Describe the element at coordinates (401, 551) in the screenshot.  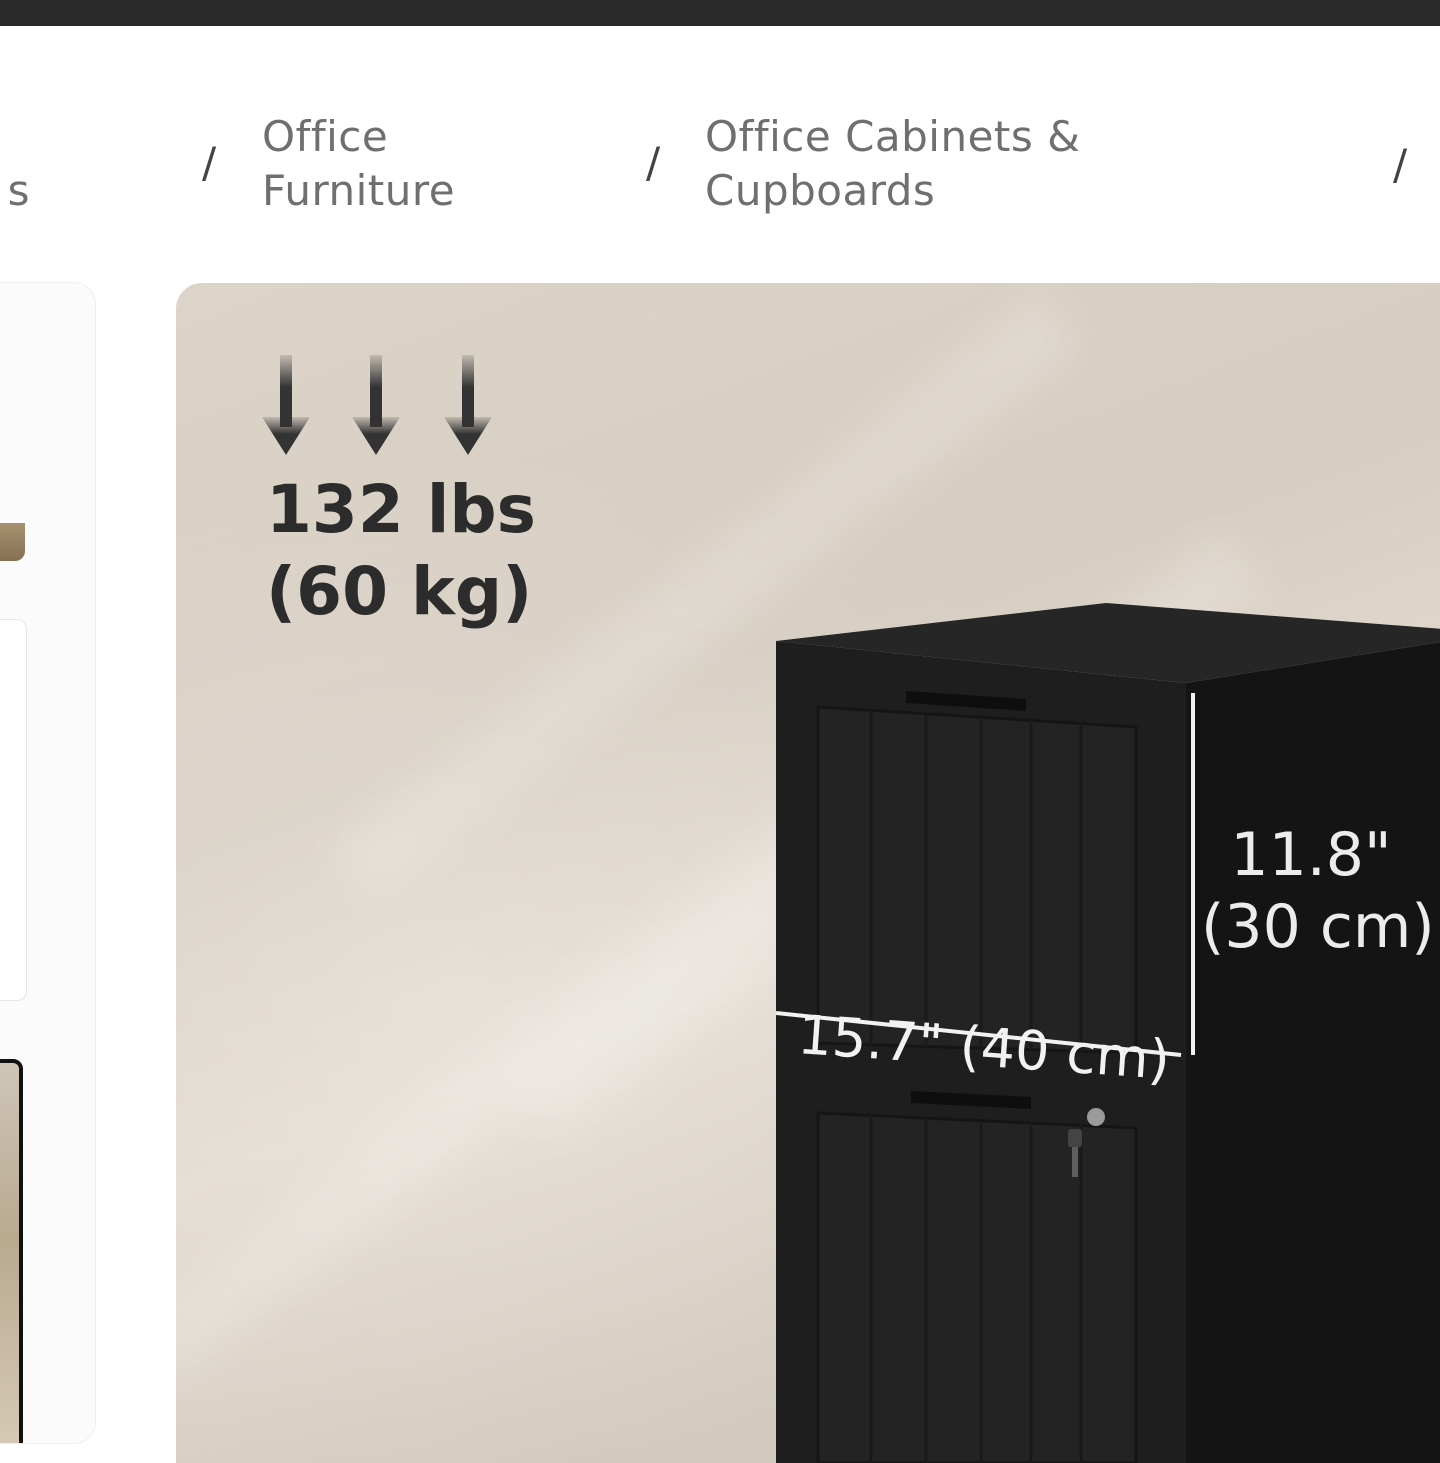
I see `weight-capacity-label: 132 lbs (60 kg)` at that location.